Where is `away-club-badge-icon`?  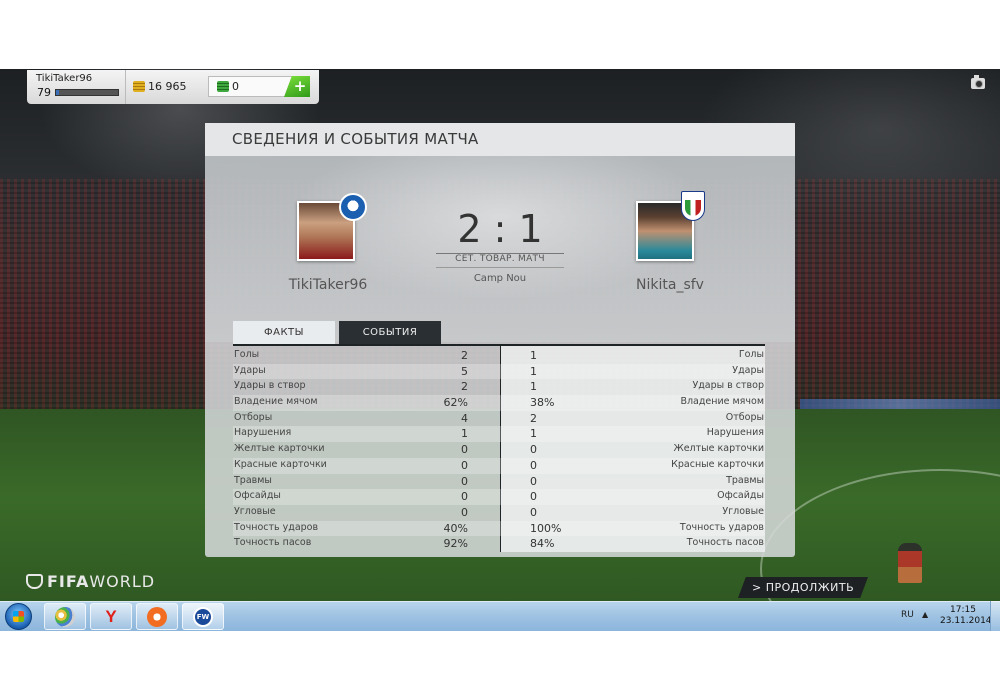 away-club-badge-icon is located at coordinates (693, 206).